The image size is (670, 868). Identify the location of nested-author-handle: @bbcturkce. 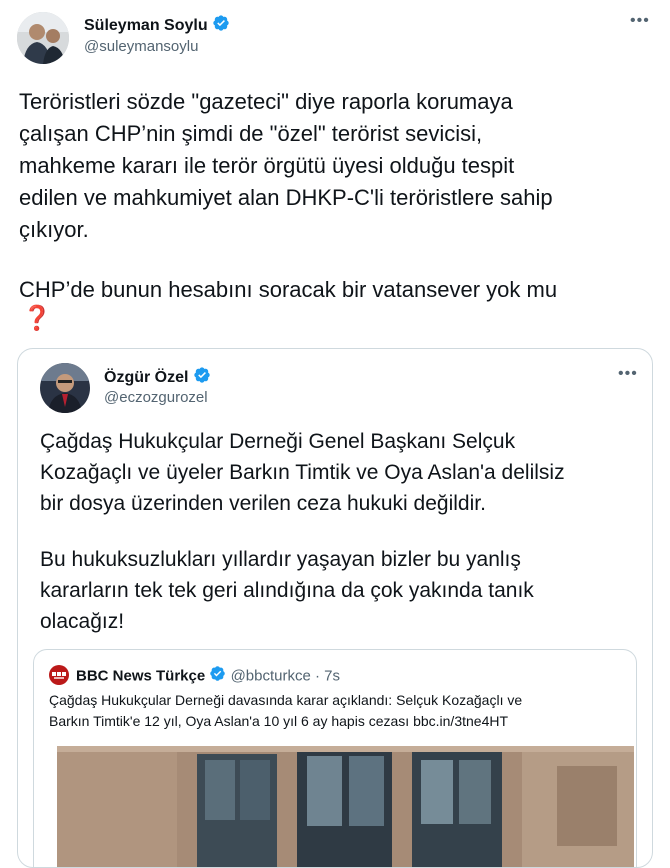
(271, 675).